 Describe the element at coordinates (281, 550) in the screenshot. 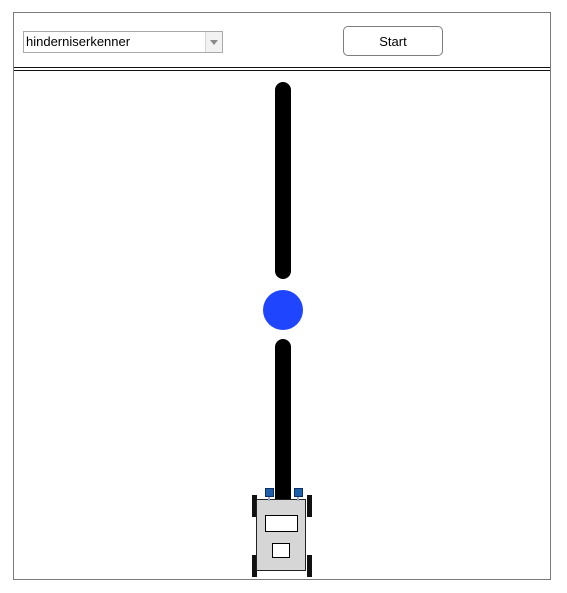

I see `robot-panel-bottom` at that location.